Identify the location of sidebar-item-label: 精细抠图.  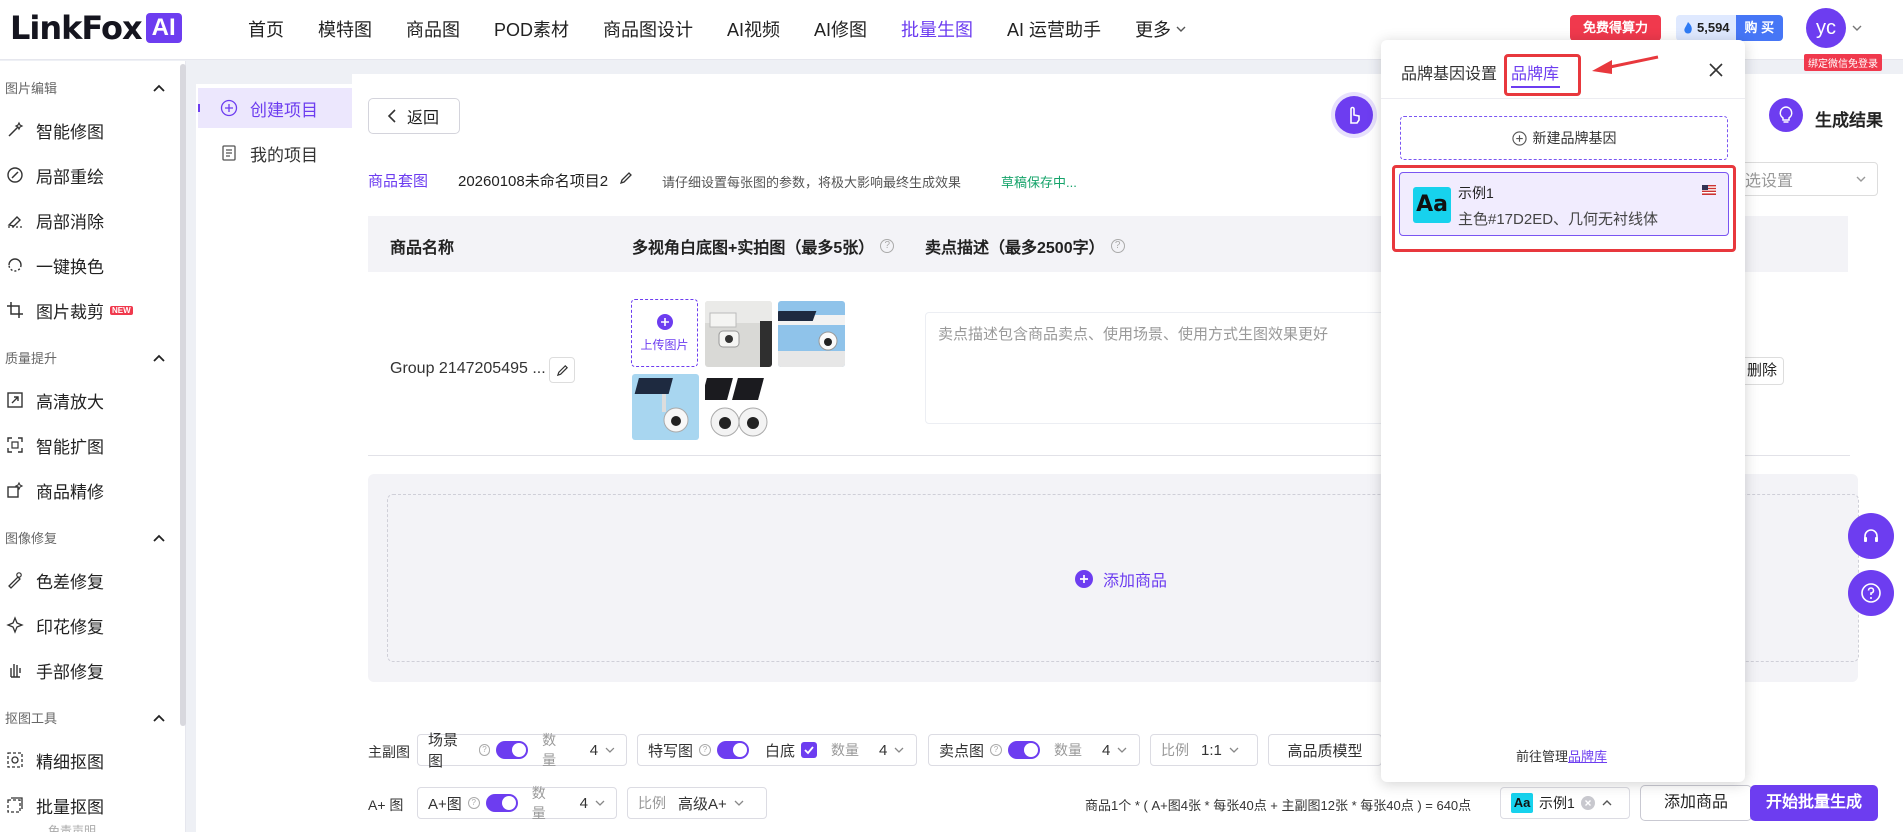
(70, 762).